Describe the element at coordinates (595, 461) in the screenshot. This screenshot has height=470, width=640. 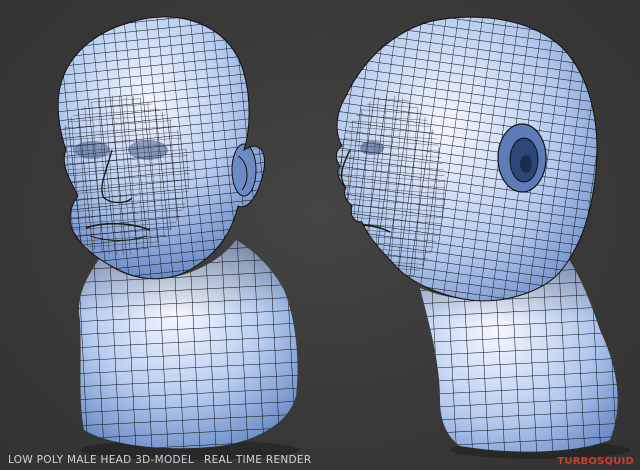
I see `watermark-logo: TURBOSQUID` at that location.